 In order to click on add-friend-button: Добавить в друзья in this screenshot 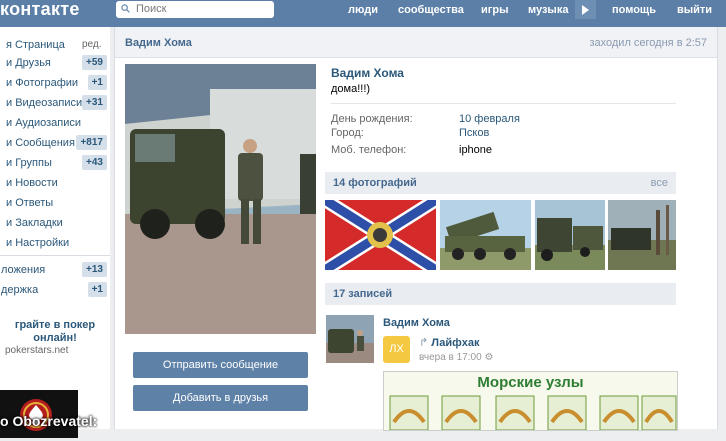, I will do `click(220, 398)`.